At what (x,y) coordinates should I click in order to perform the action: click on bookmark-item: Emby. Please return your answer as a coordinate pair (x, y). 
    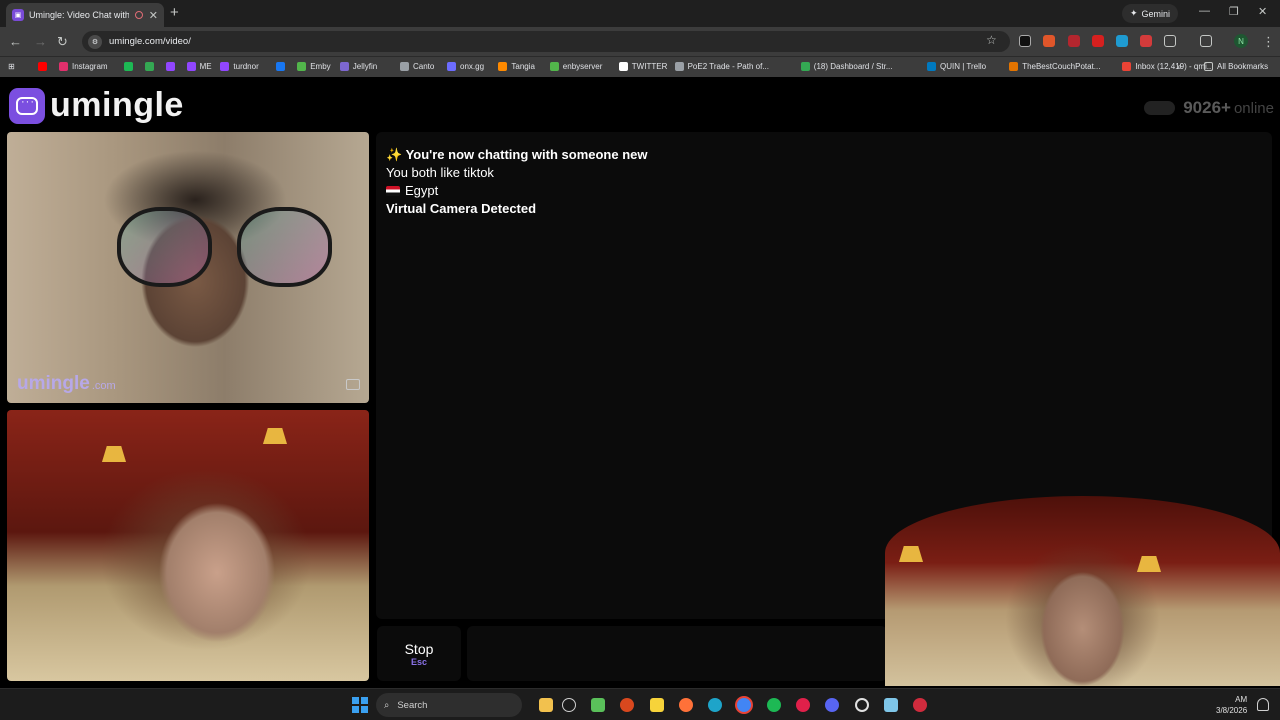
    Looking at the image, I should click on (314, 66).